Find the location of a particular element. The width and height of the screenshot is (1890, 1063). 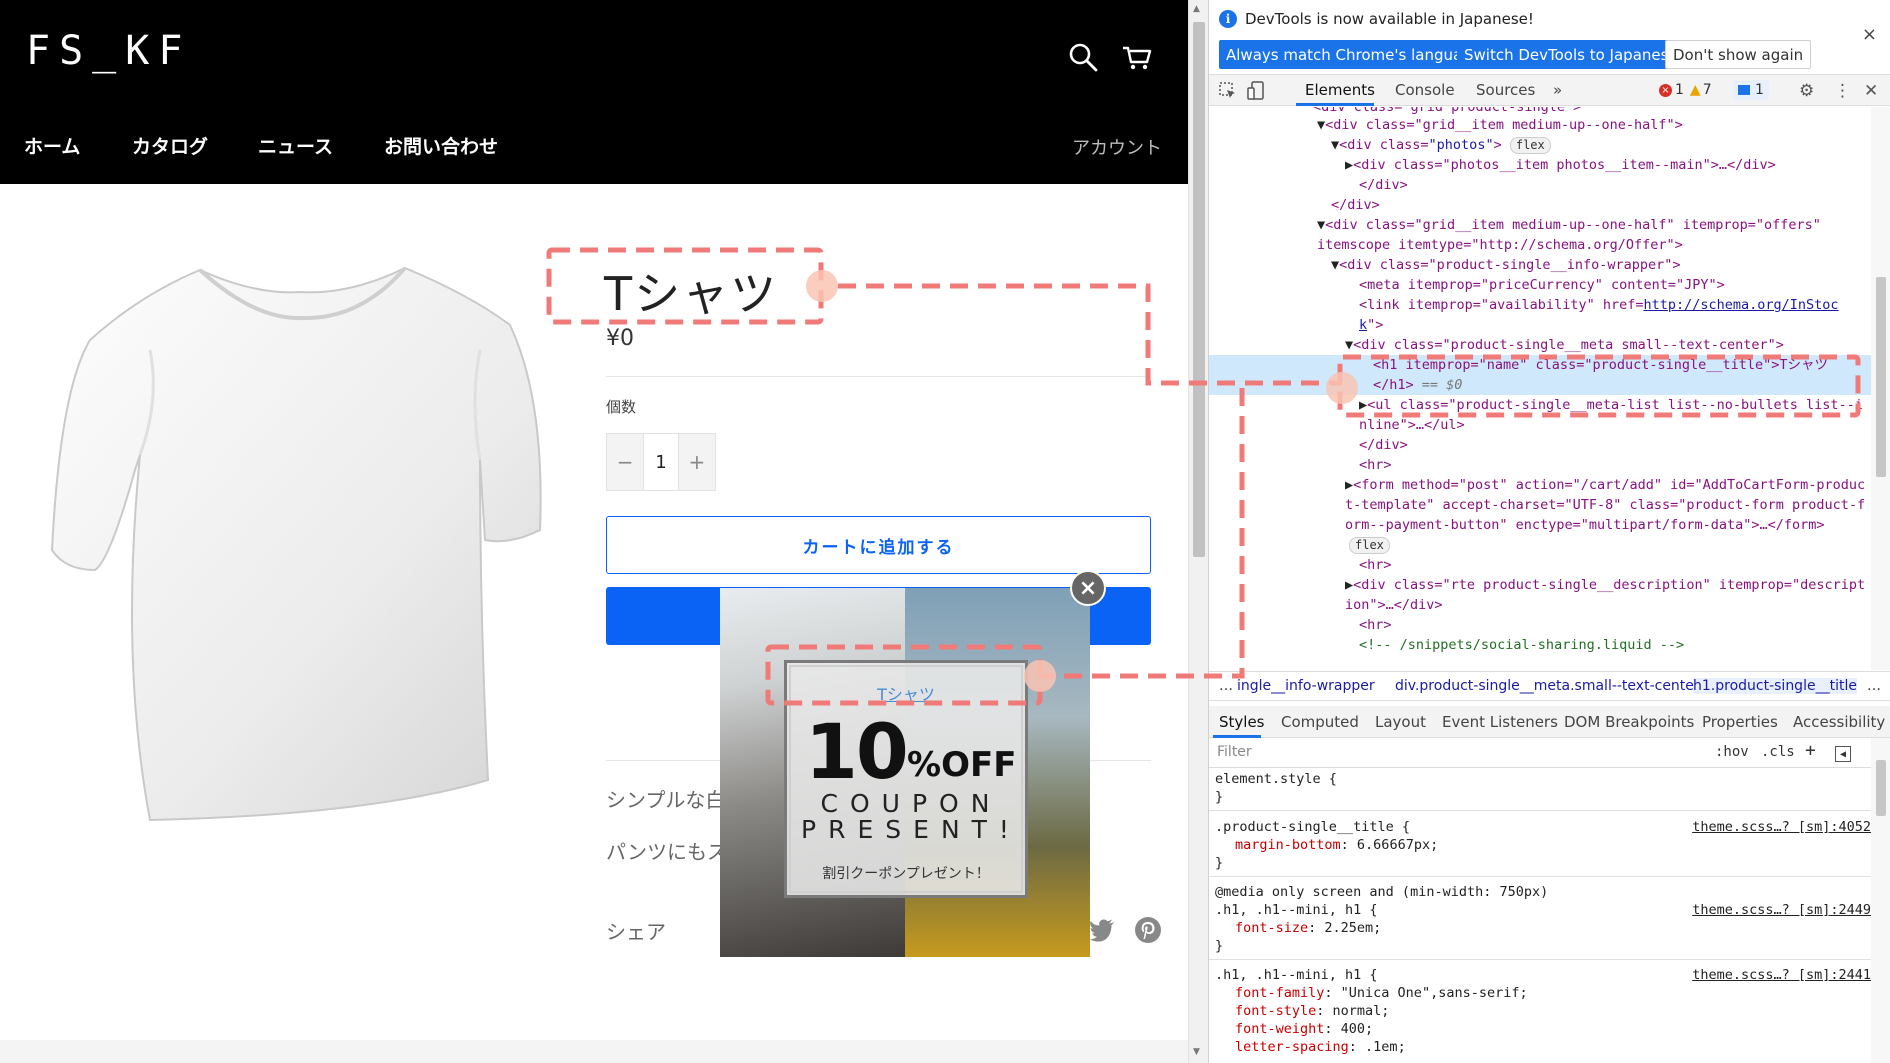

dom-tree-scrollbar-thumb is located at coordinates (1881, 377).